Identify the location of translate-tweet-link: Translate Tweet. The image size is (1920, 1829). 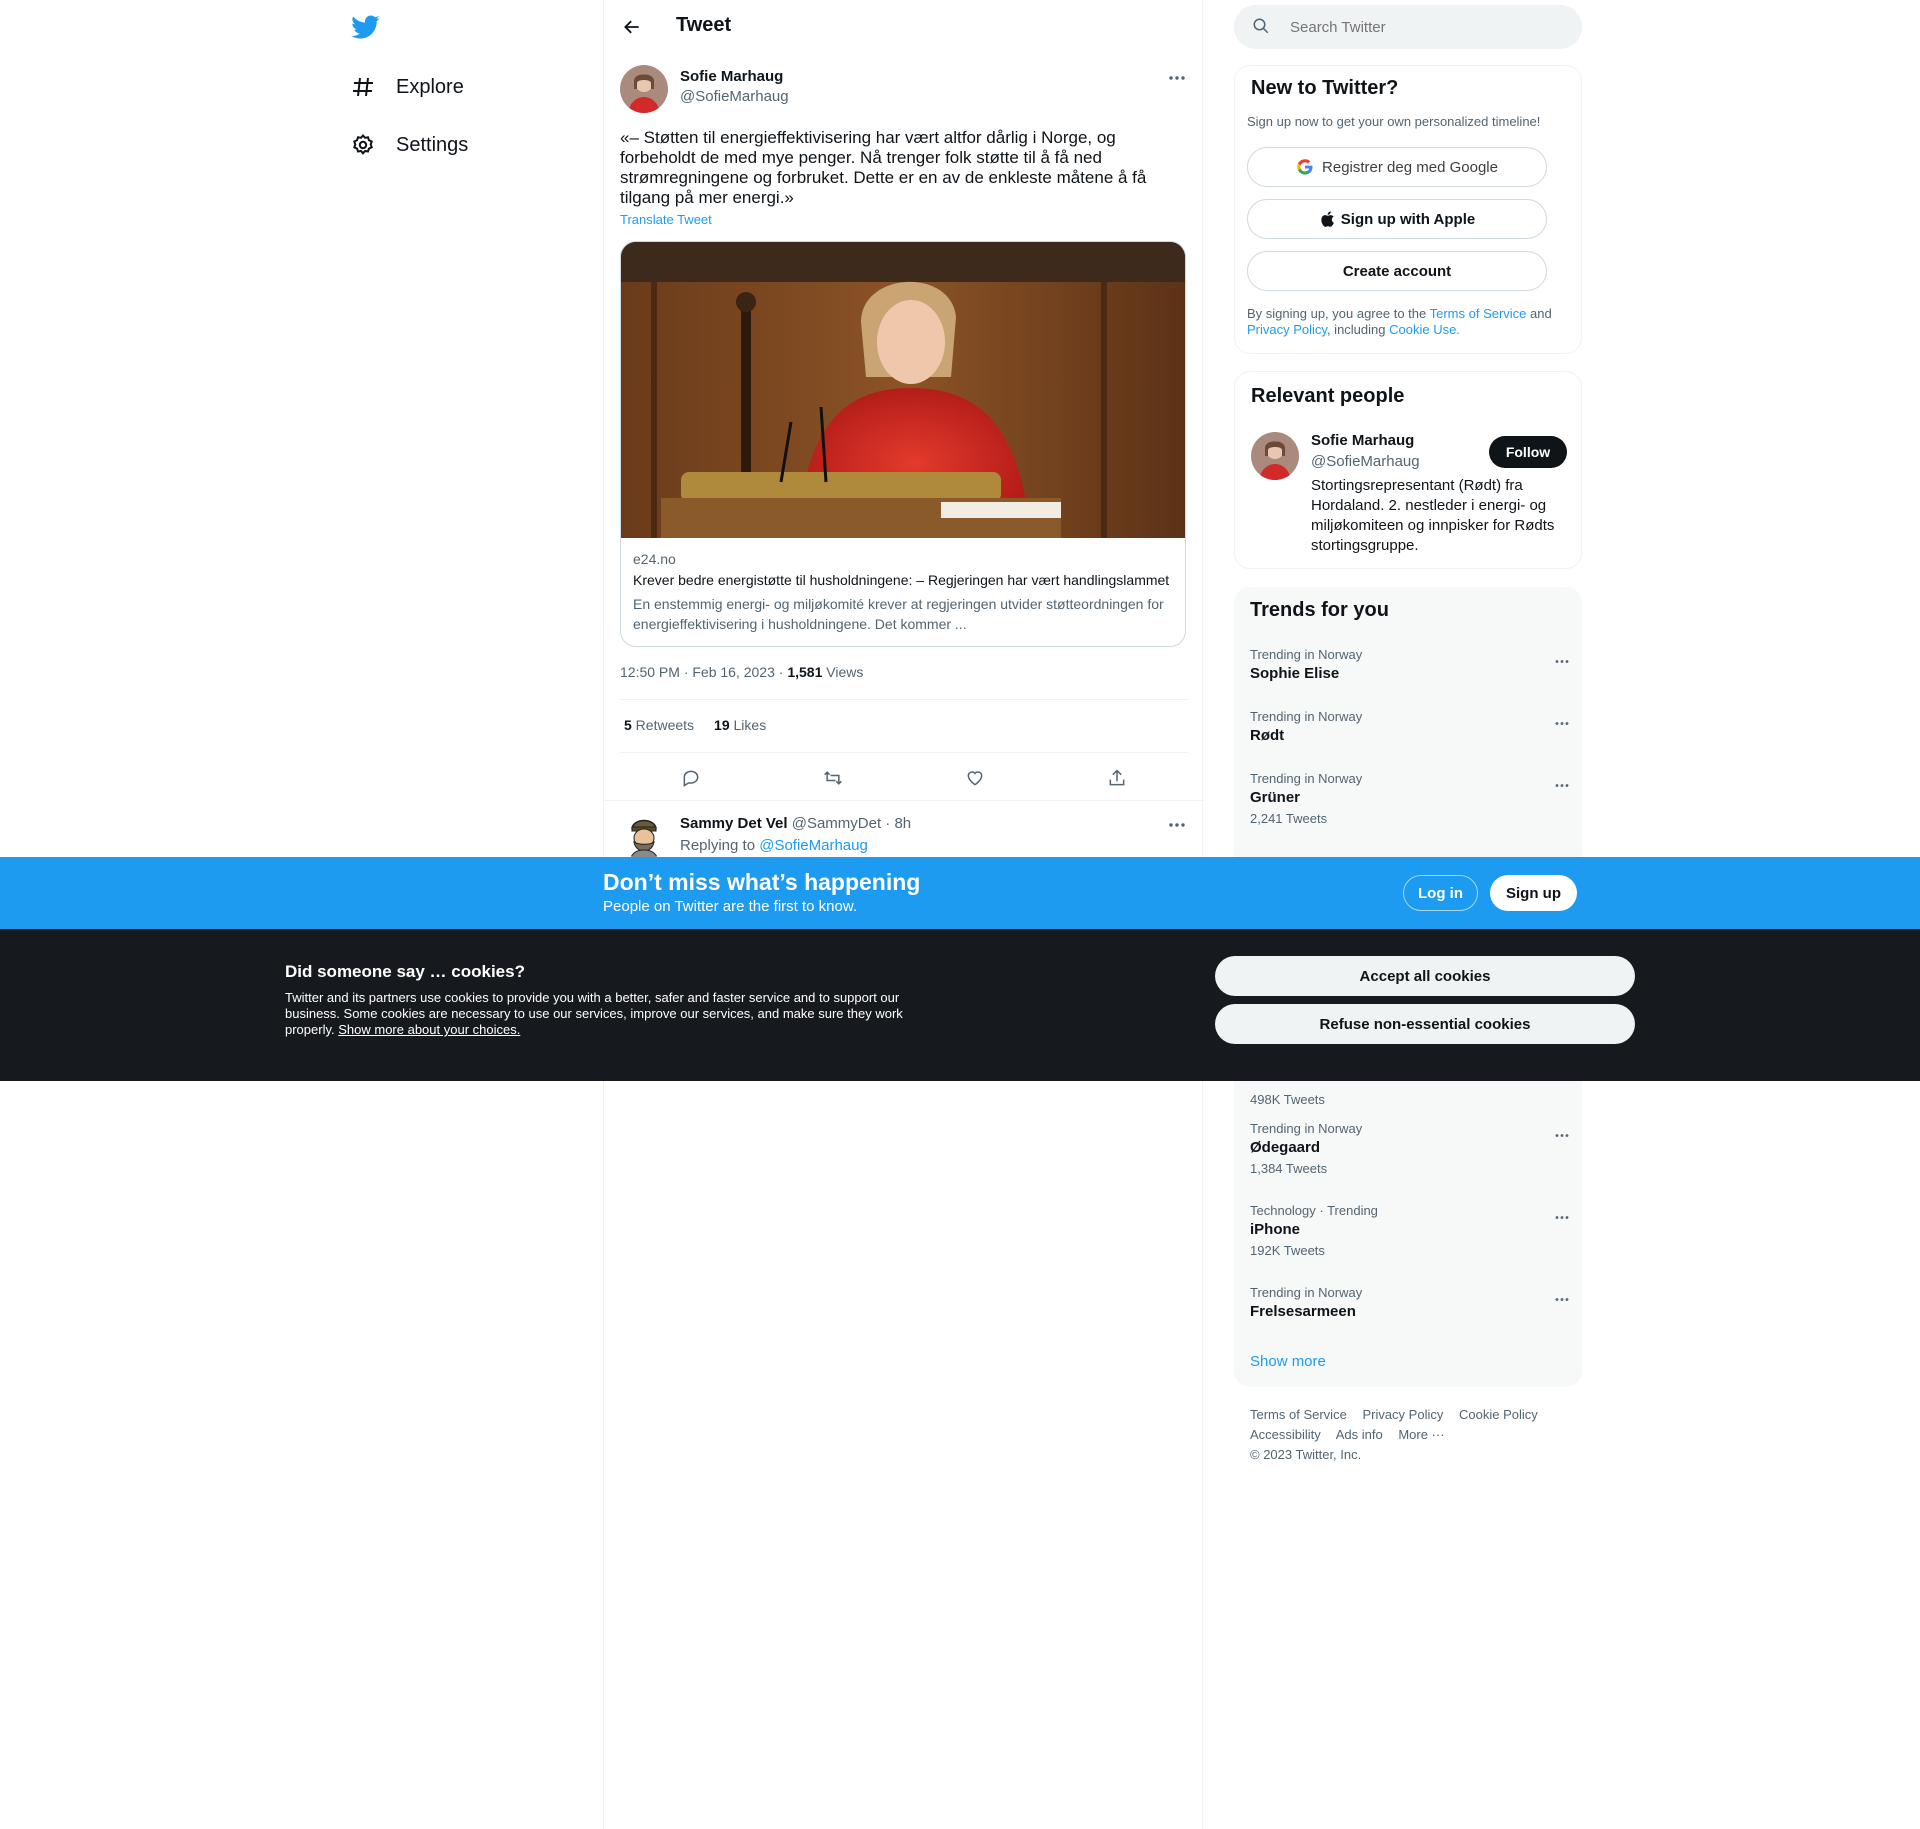
(666, 219).